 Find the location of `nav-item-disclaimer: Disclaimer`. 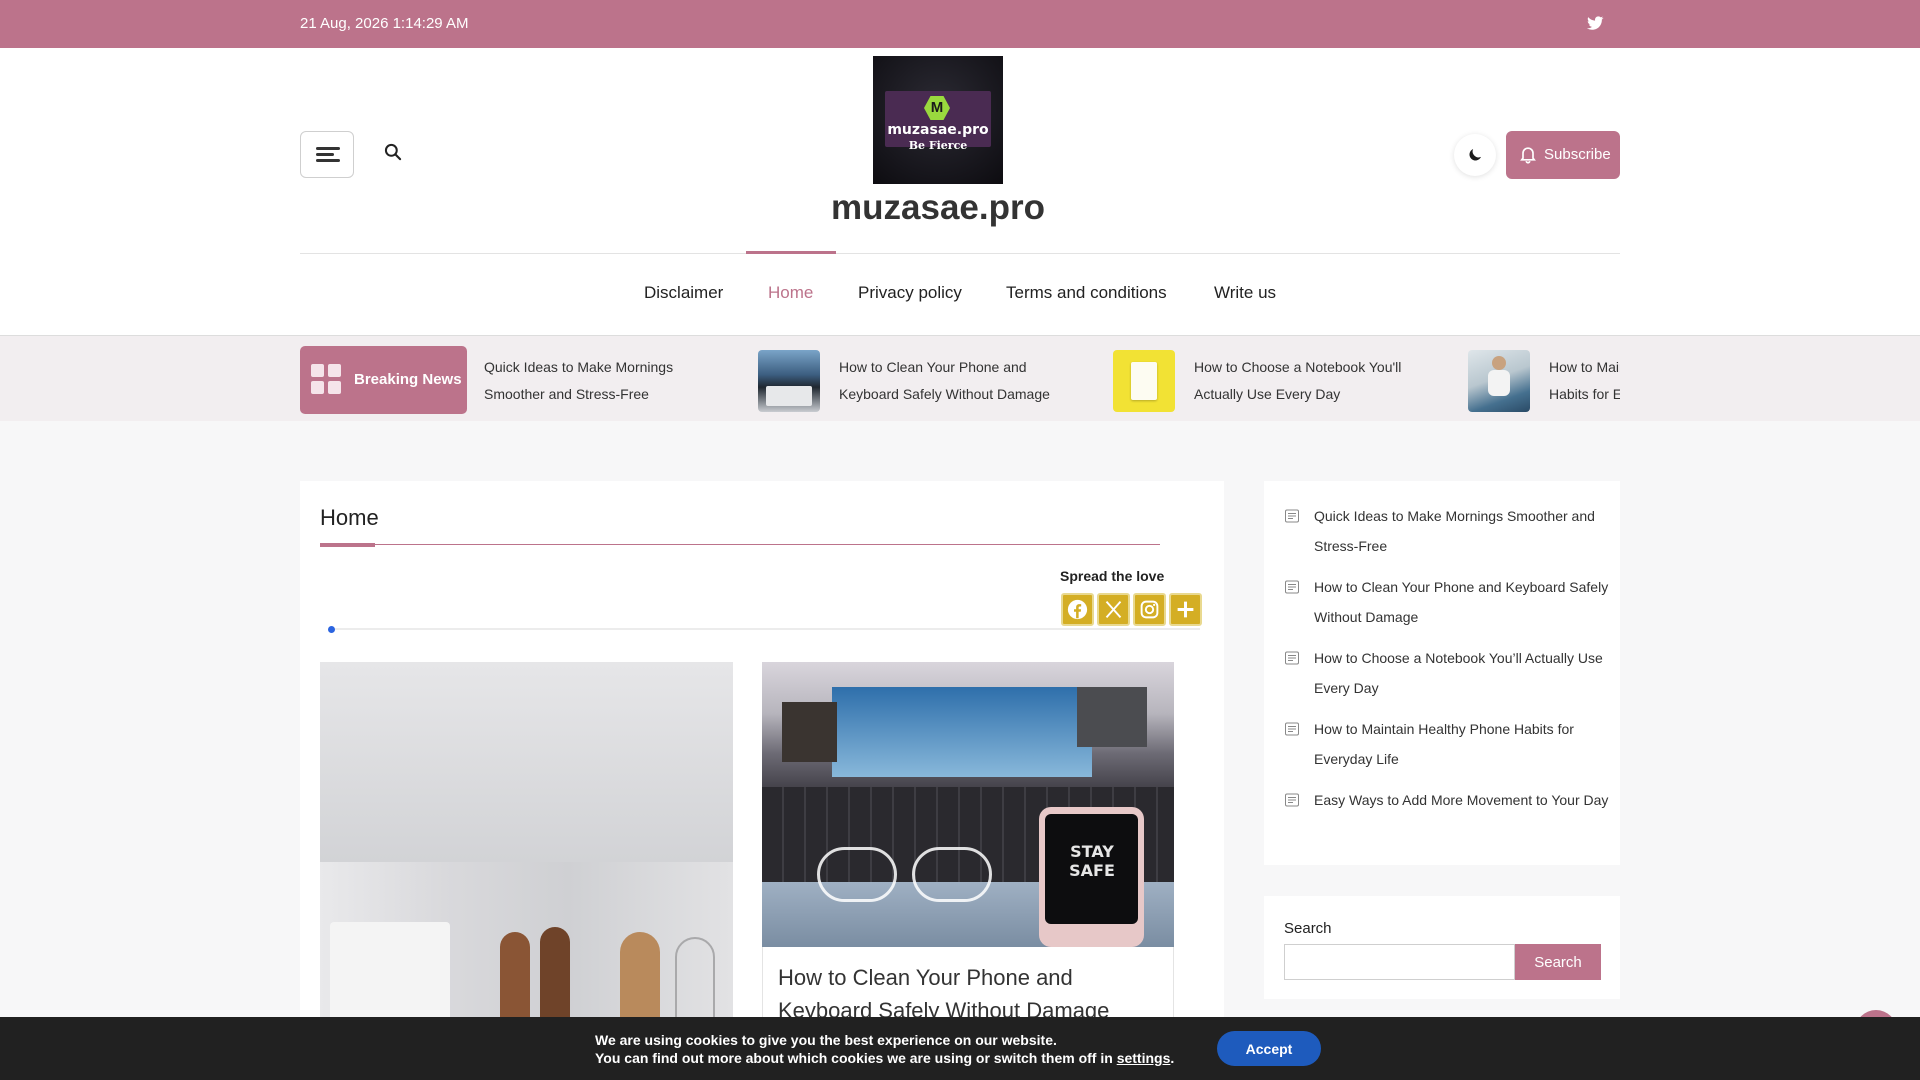

nav-item-disclaimer: Disclaimer is located at coordinates (683, 293).